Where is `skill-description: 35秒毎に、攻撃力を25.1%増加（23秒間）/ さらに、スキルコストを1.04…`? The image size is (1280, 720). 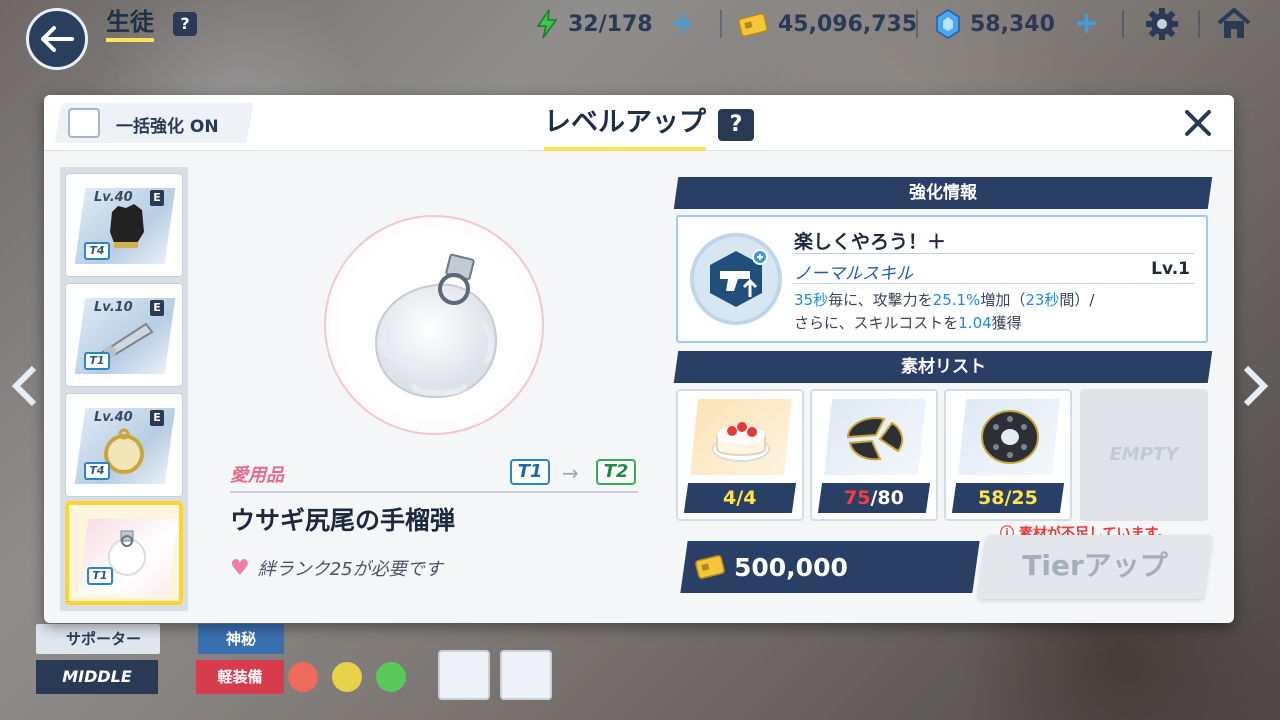 skill-description: 35秒毎に、攻撃力を25.1%増加（23秒間）/ さらに、スキルコストを1.04… is located at coordinates (994, 312).